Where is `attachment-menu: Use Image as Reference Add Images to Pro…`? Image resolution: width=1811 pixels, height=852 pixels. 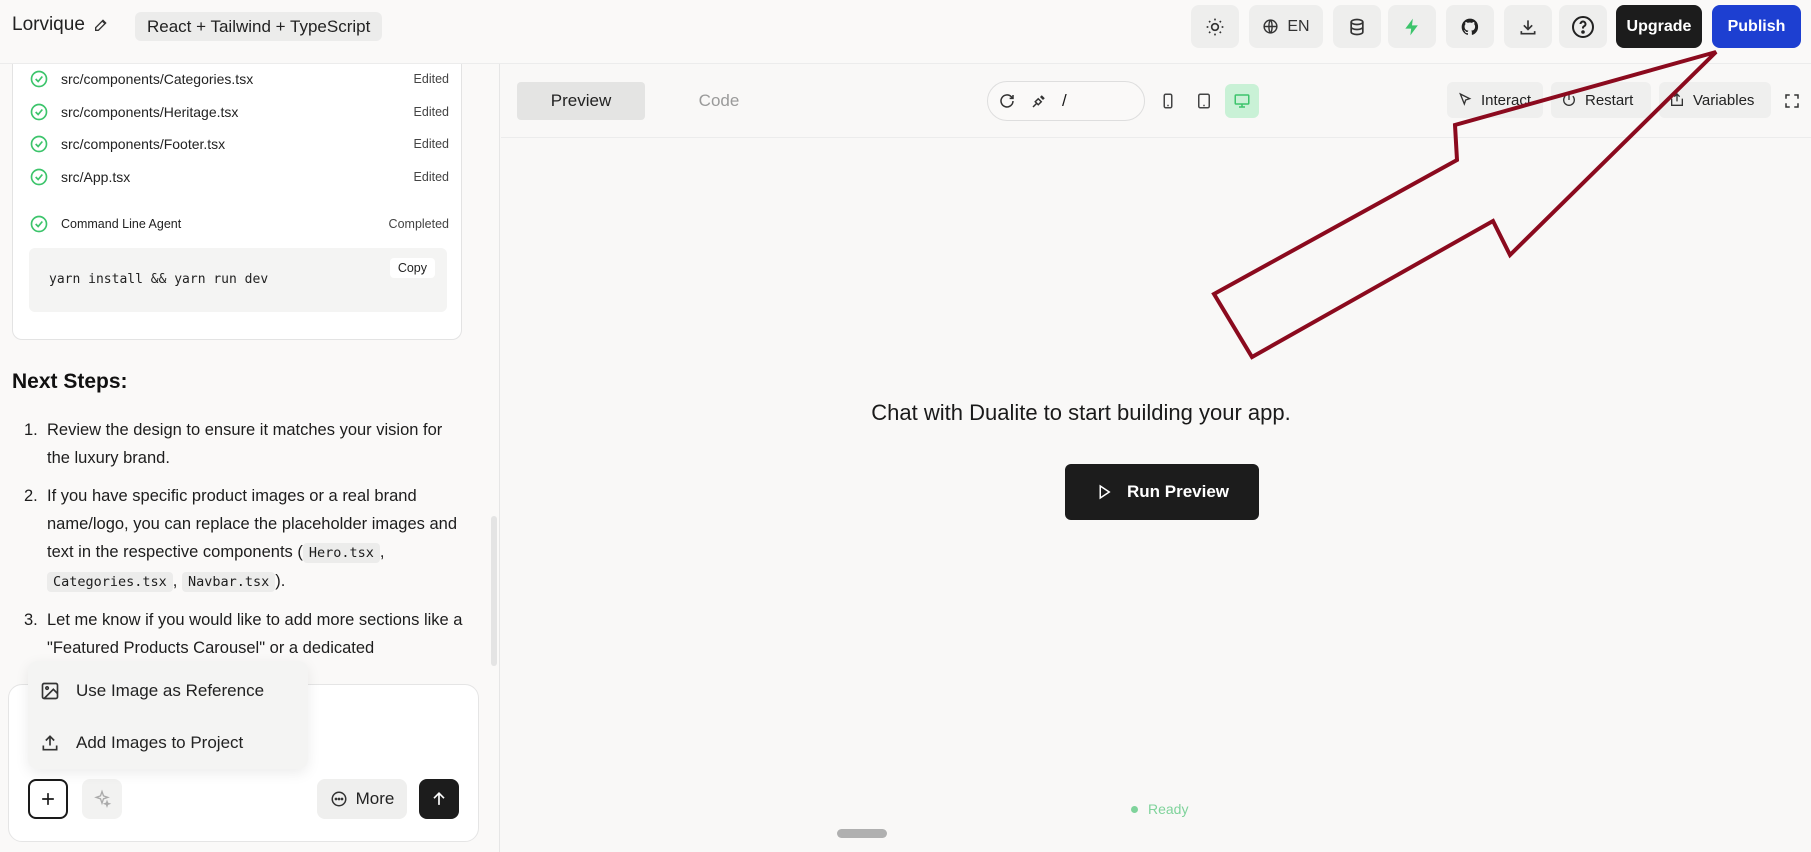
attachment-menu: Use Image as Reference Add Images to Pro… is located at coordinates (168, 715).